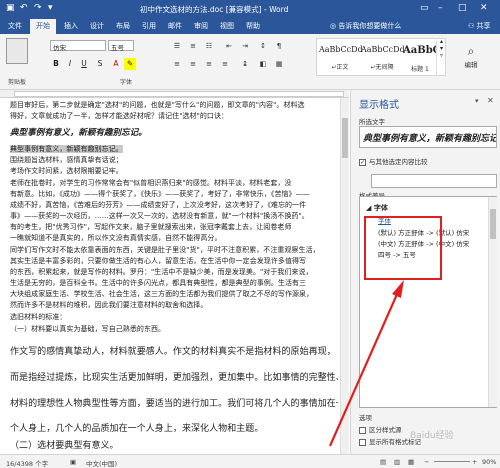  I want to click on zoom-slider, so click(452, 461).